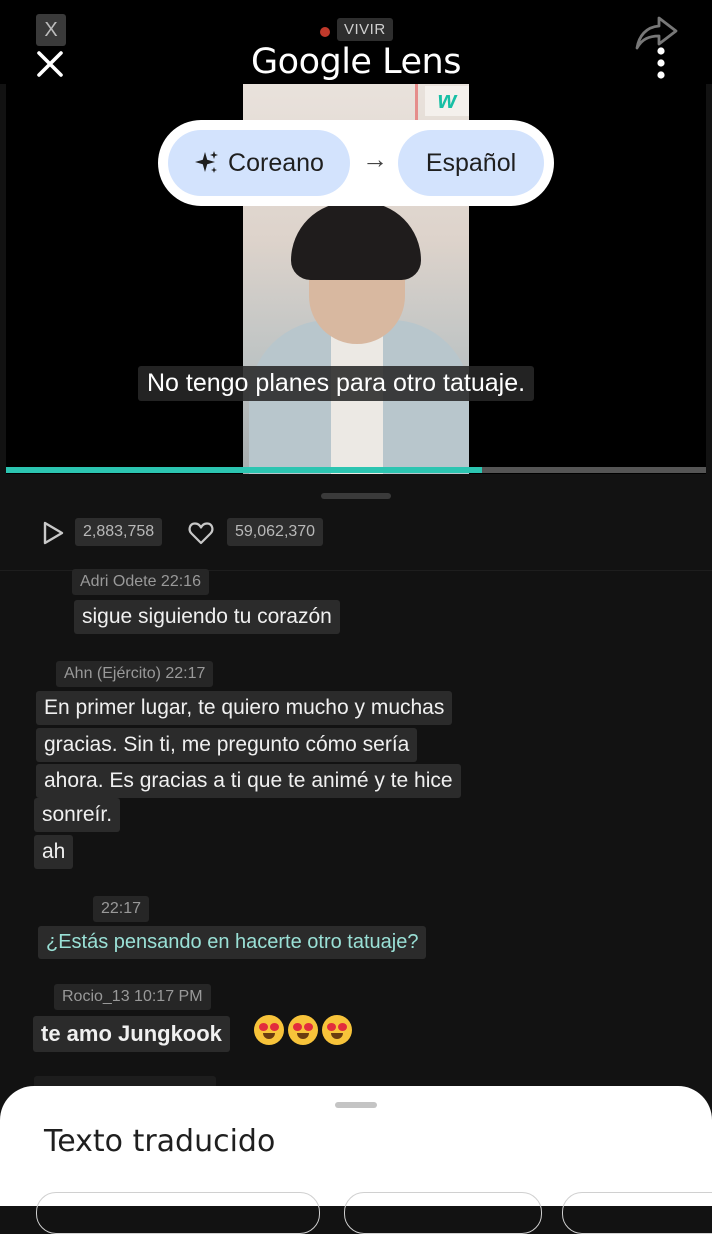 This screenshot has height=1234, width=712. I want to click on app-title: Google Lens, so click(356, 62).